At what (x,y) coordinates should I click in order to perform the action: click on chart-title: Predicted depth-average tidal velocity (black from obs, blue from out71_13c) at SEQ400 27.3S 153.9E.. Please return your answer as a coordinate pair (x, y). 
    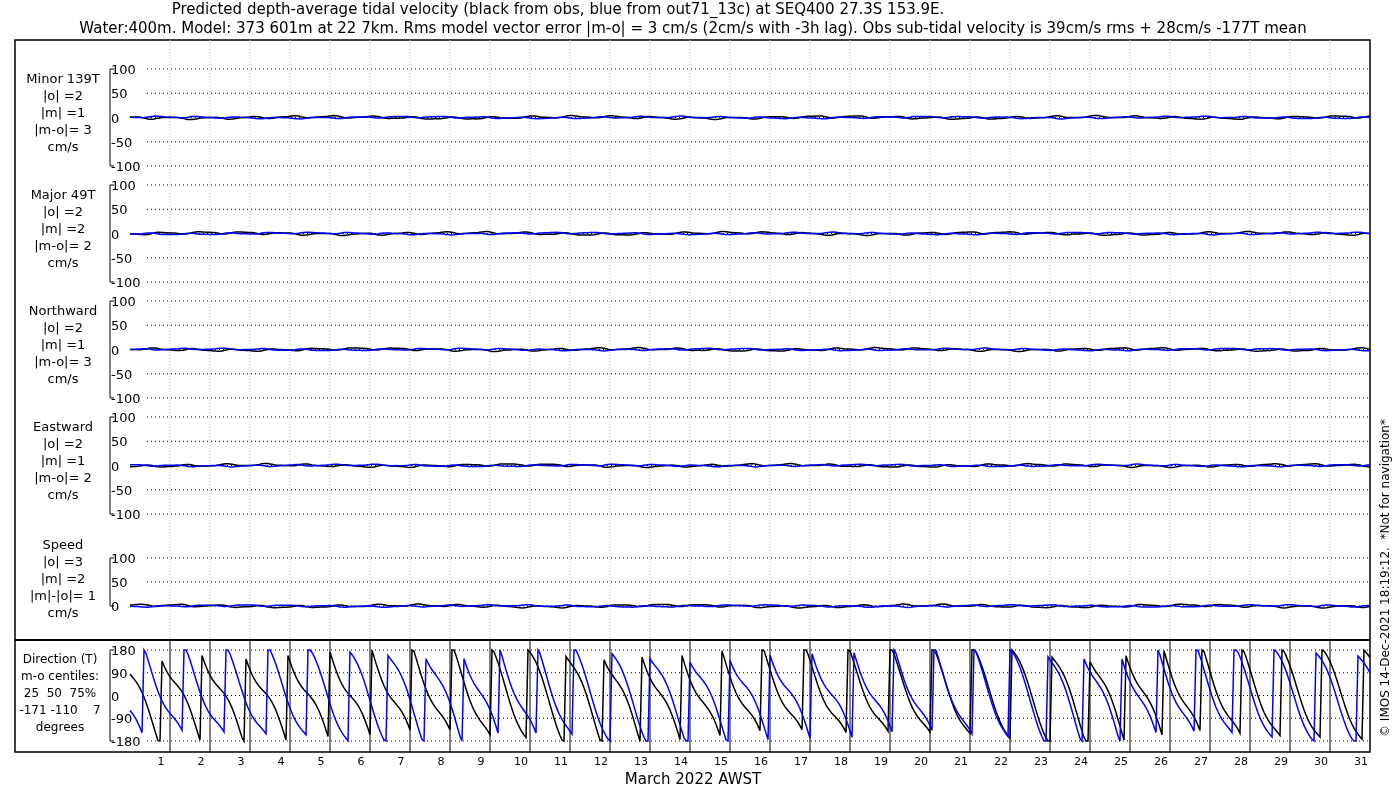
    Looking at the image, I should click on (558, 9).